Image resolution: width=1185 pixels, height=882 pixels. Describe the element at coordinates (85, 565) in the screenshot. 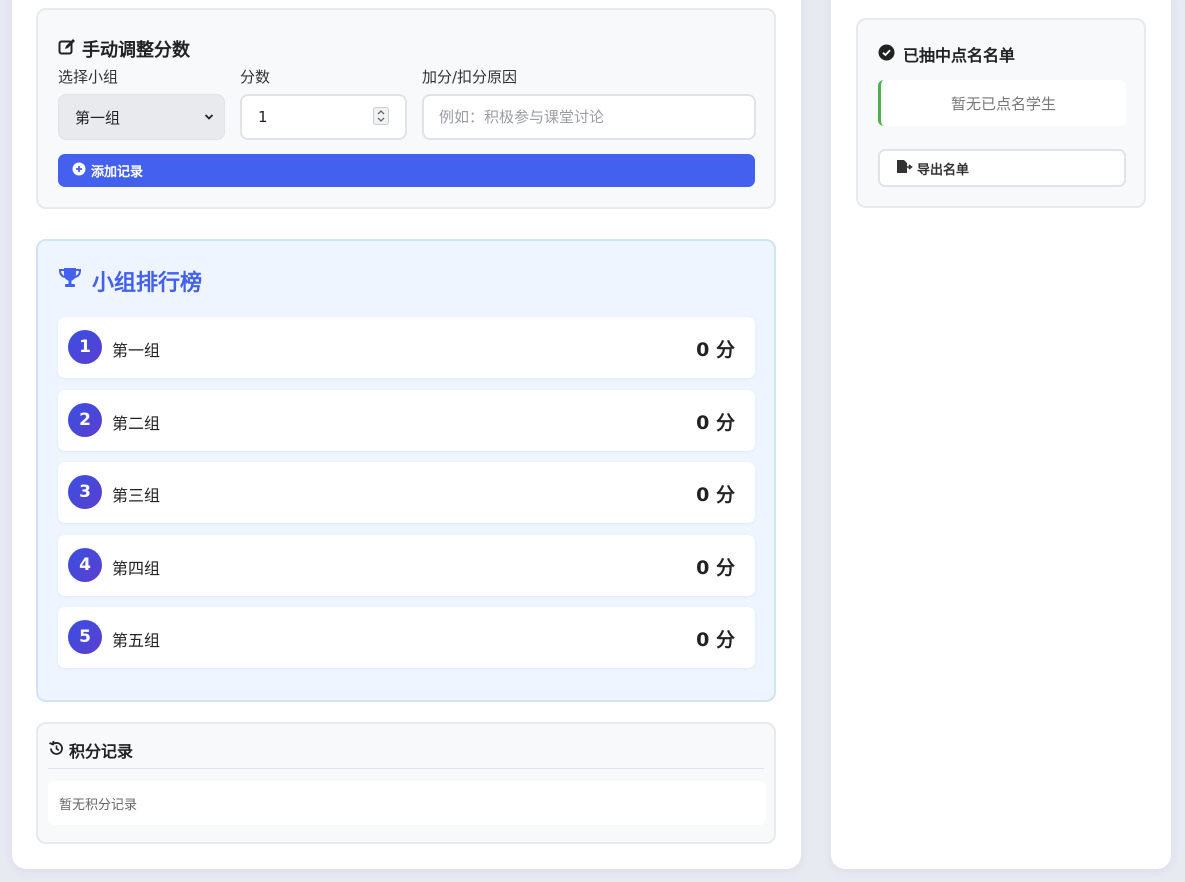

I see `rank-badge: 4` at that location.